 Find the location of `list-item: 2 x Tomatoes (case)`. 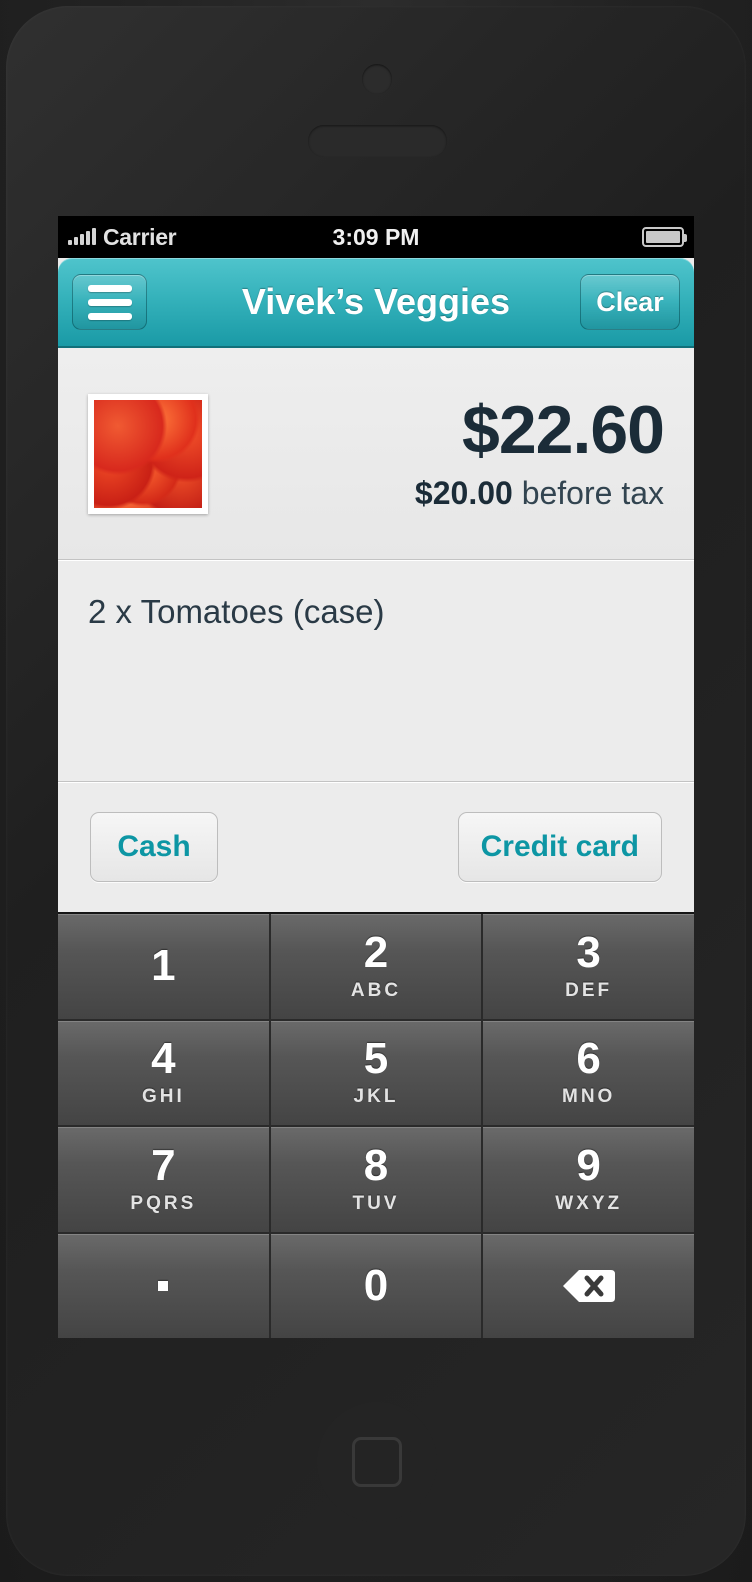

list-item: 2 x Tomatoes (case) is located at coordinates (376, 612).